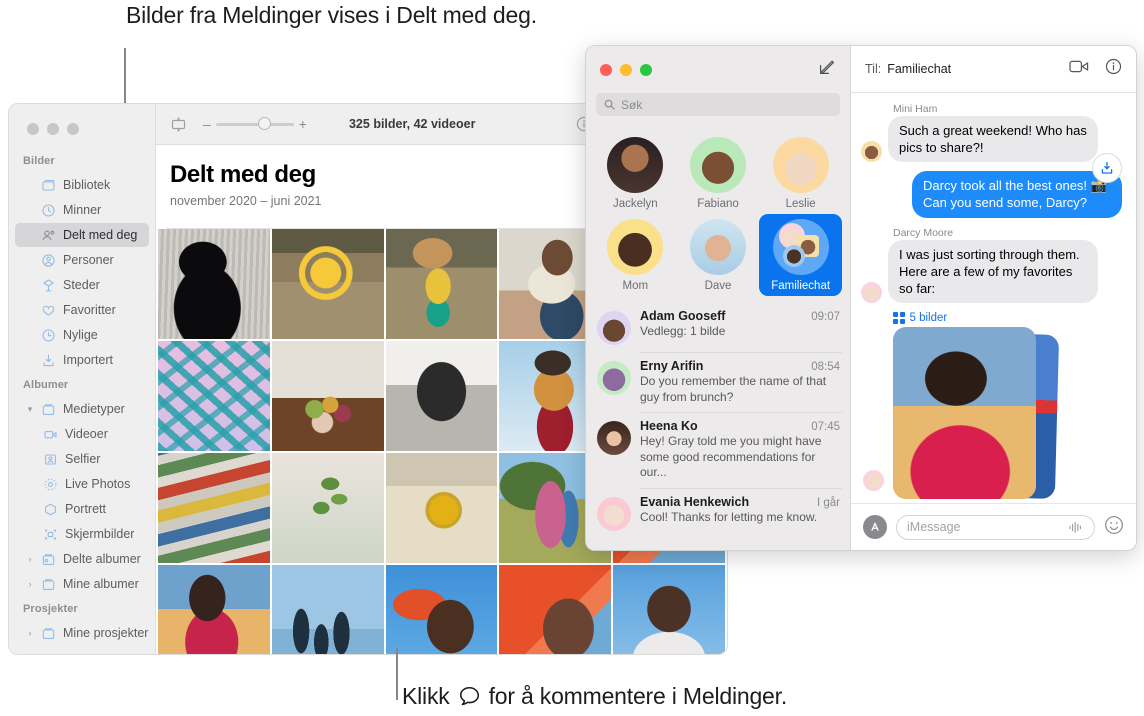 Image resolution: width=1144 pixels, height=716 pixels. I want to click on messages-traffic-lights, so click(626, 69).